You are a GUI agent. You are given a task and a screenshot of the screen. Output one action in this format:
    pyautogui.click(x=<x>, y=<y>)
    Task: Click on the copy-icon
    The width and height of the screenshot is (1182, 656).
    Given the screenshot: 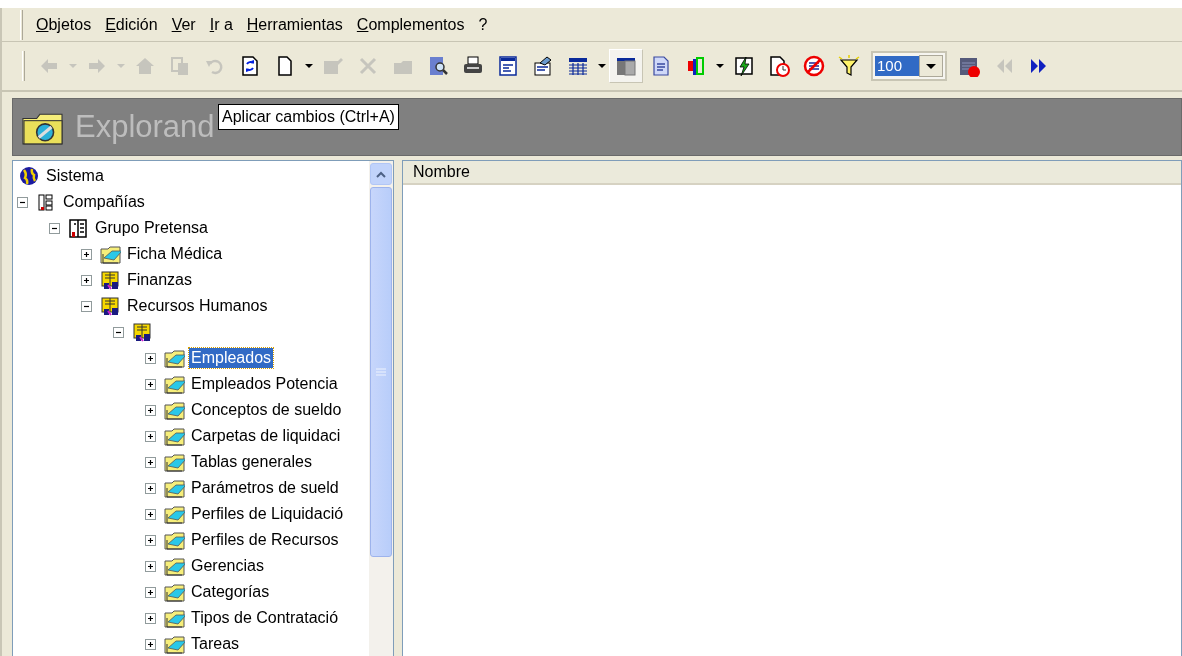 What is the action you would take?
    pyautogui.click(x=180, y=66)
    